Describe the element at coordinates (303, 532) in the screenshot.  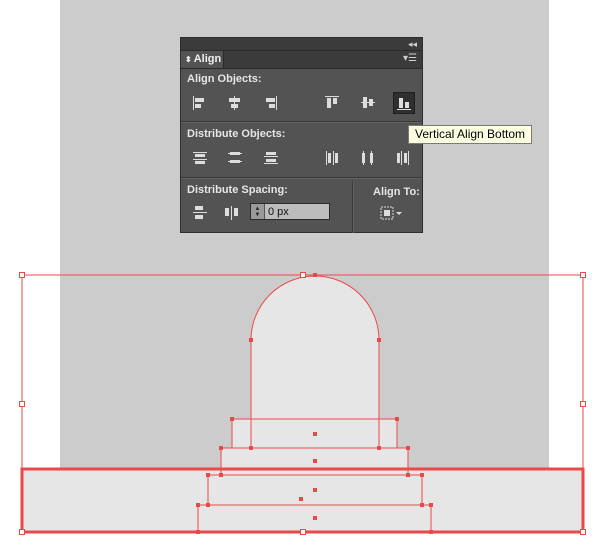
I see `handle-bottom-center` at that location.